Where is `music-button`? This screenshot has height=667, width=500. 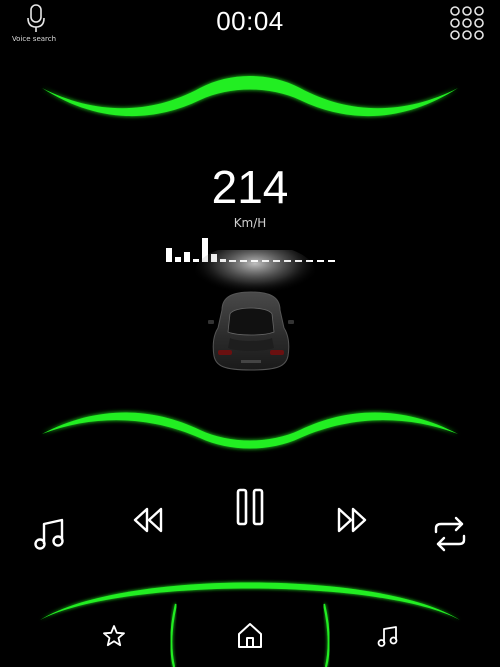 music-button is located at coordinates (50, 534).